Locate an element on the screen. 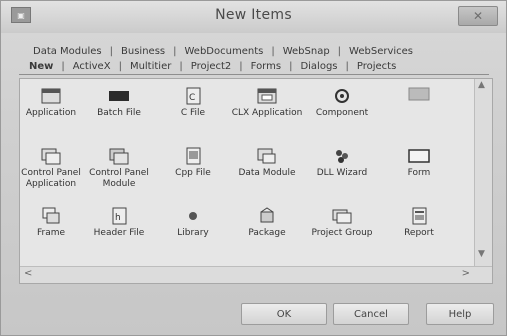 The image size is (507, 336). component-icon is located at coordinates (342, 96).